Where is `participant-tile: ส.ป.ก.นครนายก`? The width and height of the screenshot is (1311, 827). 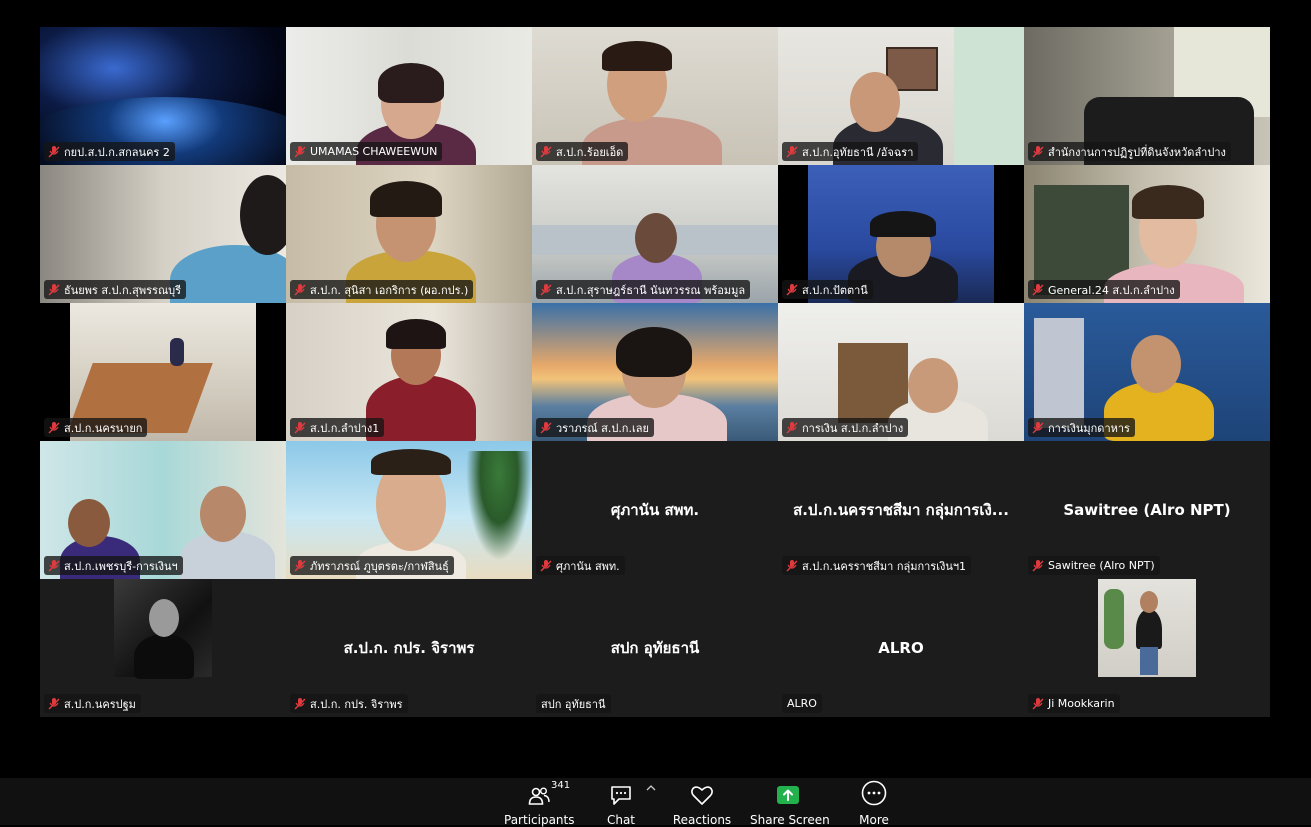 participant-tile: ส.ป.ก.นครนายก is located at coordinates (163, 372).